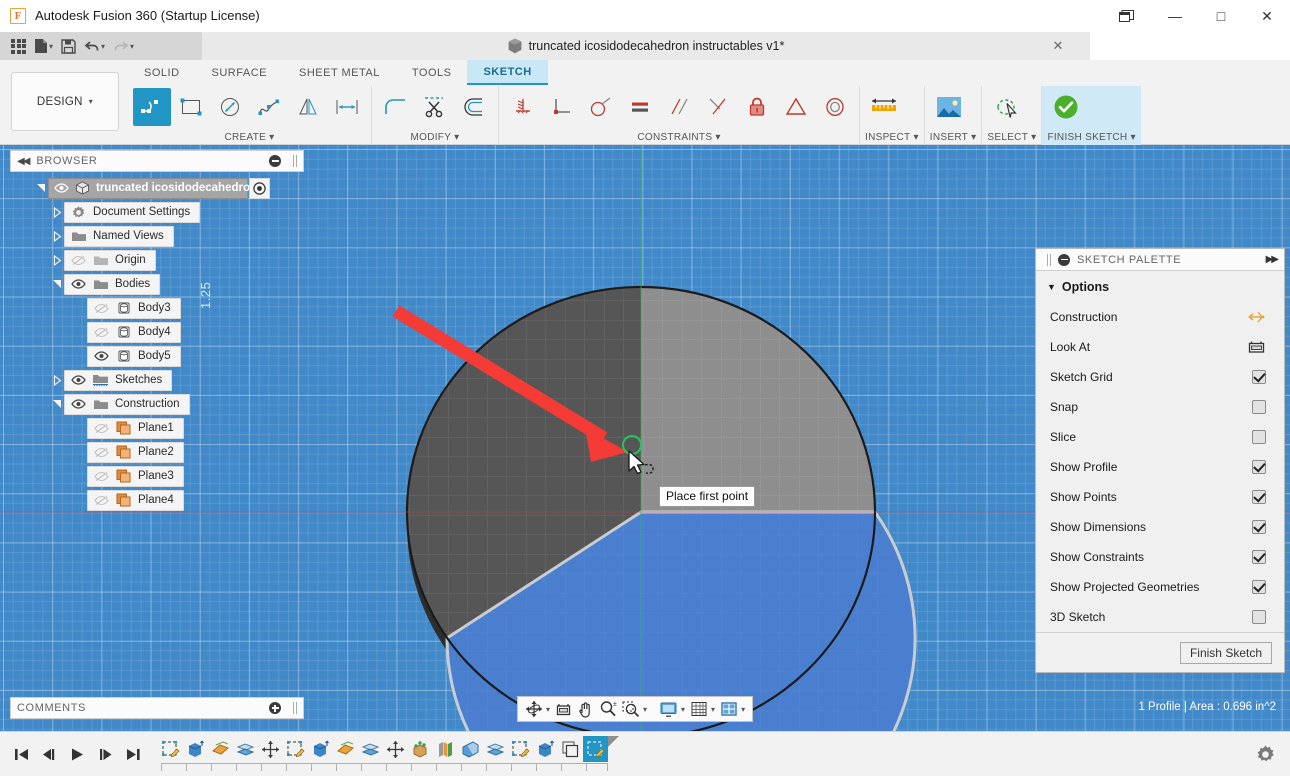 The image size is (1290, 776). Describe the element at coordinates (585, 709) in the screenshot. I see `pan-hand-icon` at that location.